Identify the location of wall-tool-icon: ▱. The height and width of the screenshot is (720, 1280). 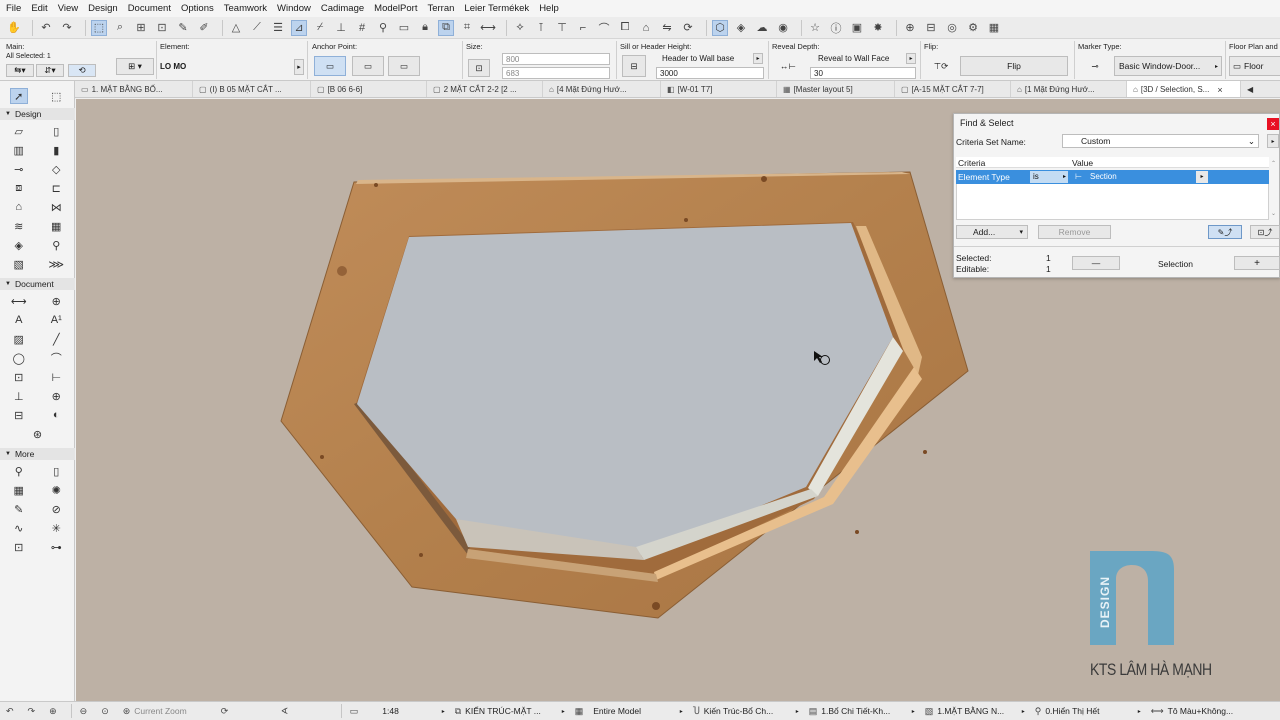
(19, 131).